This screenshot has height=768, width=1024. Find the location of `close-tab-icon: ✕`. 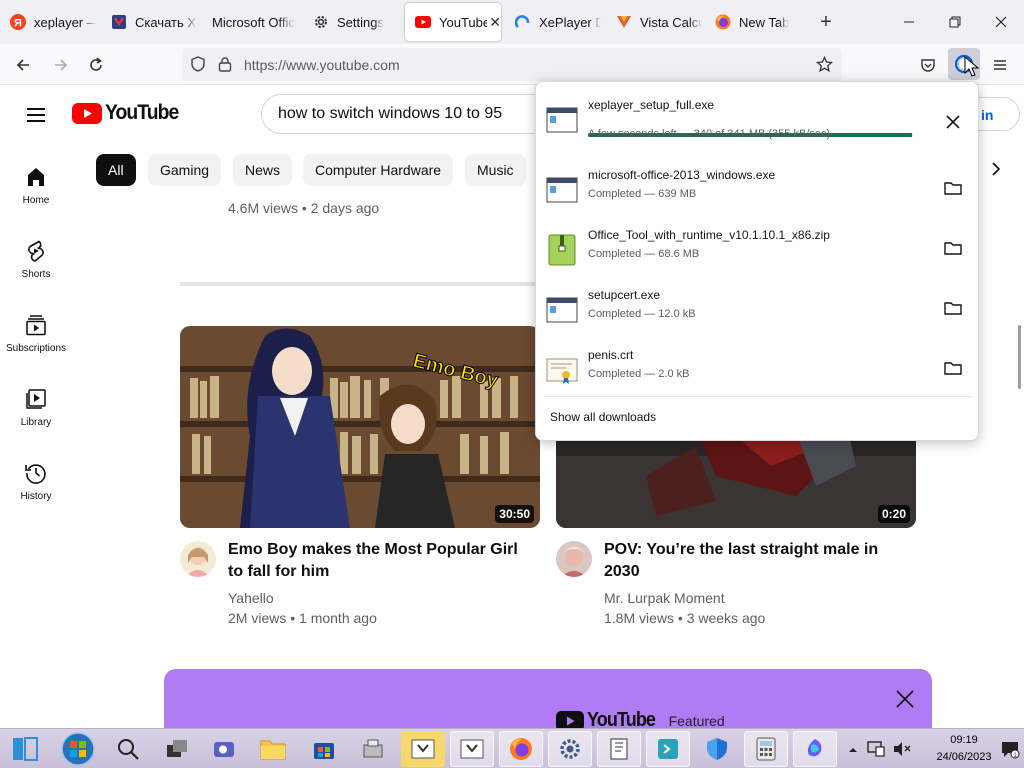

close-tab-icon: ✕ is located at coordinates (495, 22).